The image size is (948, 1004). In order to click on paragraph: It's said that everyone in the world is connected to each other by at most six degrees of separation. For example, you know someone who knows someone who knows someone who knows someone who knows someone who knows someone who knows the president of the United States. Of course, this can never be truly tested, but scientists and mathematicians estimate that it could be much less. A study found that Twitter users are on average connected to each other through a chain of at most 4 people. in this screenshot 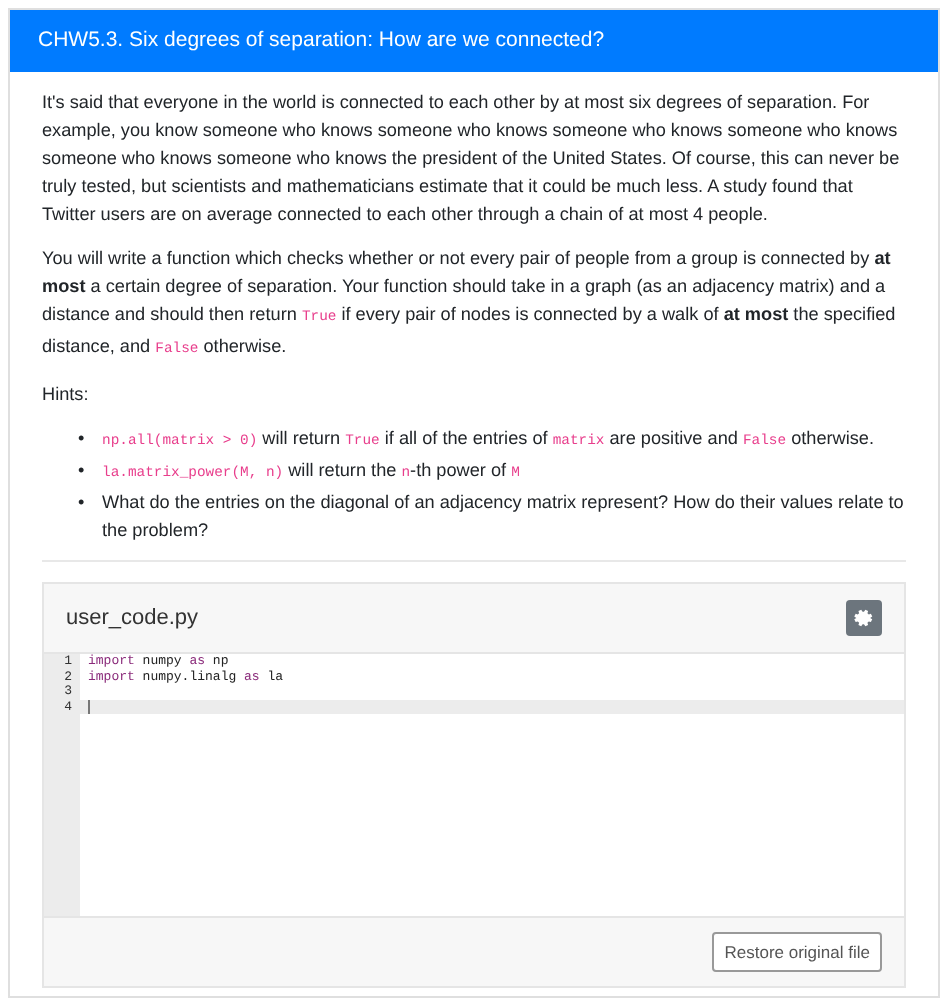, I will do `click(472, 159)`.